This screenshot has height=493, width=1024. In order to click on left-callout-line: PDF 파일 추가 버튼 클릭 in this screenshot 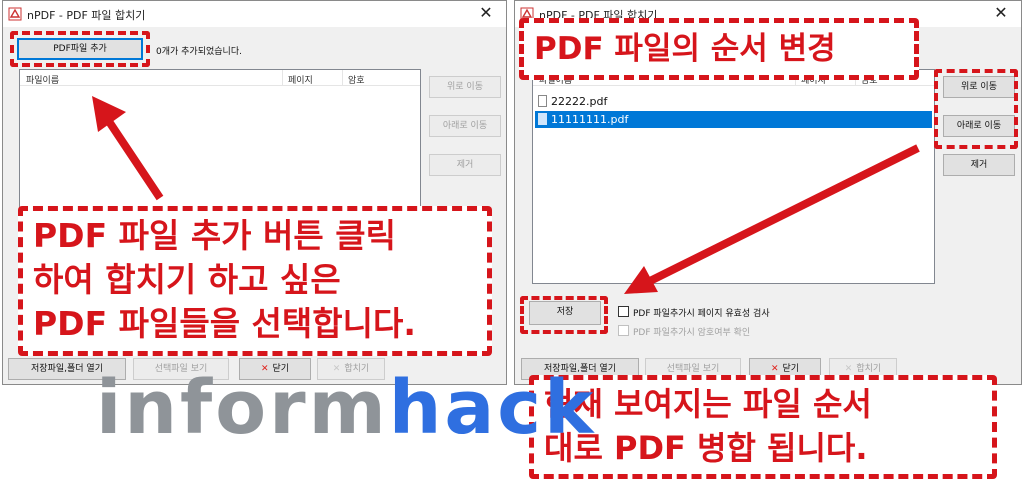, I will do `click(214, 235)`.